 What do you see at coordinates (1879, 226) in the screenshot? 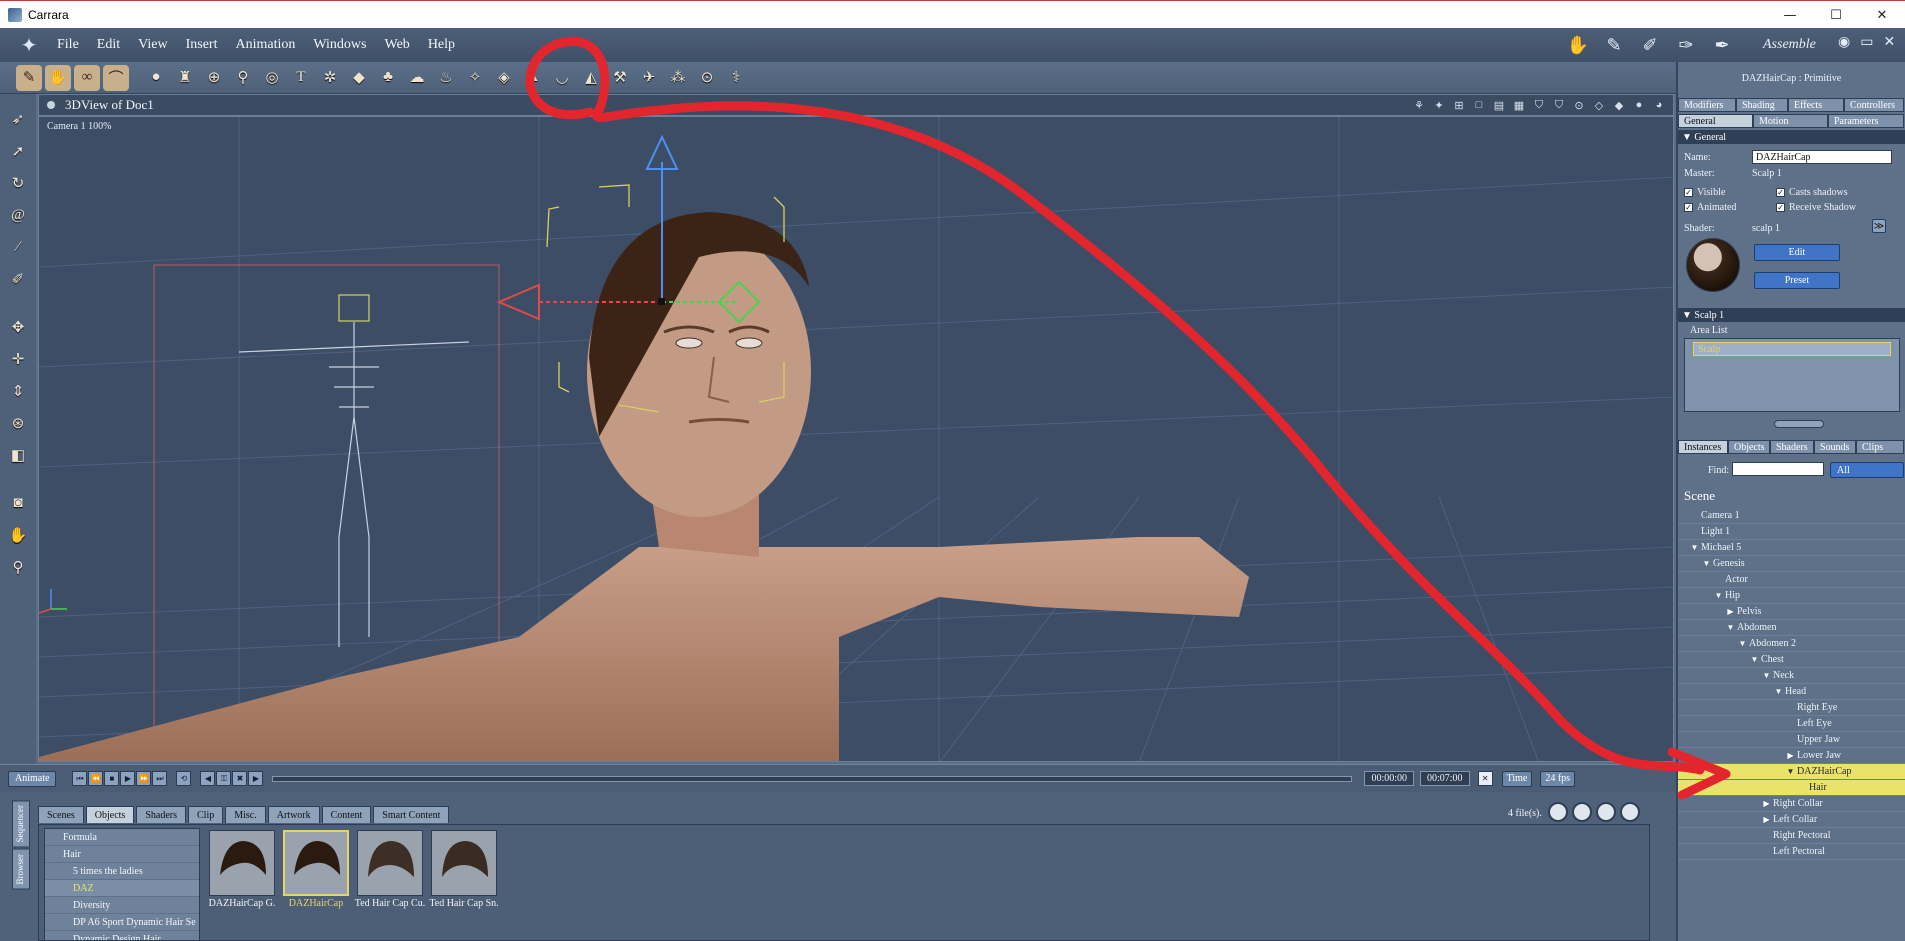
I see `shader-dropdown-icon: ≫` at bounding box center [1879, 226].